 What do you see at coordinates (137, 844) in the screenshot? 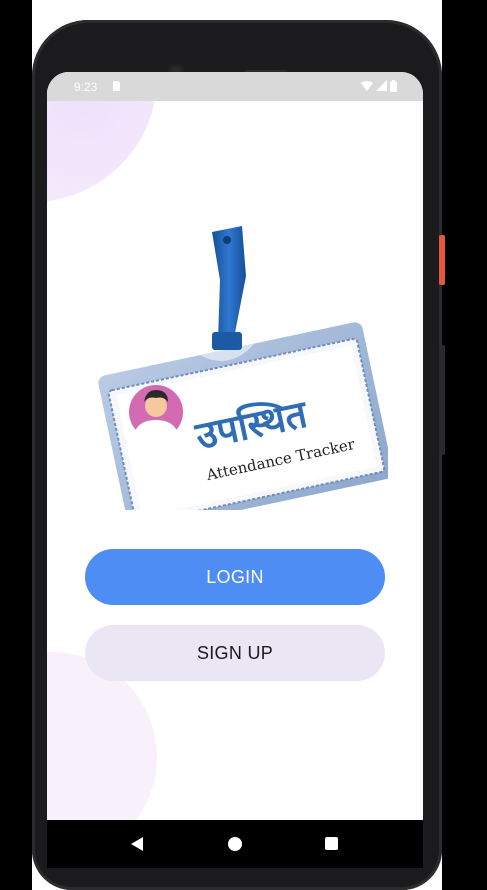
I see `back-icon` at bounding box center [137, 844].